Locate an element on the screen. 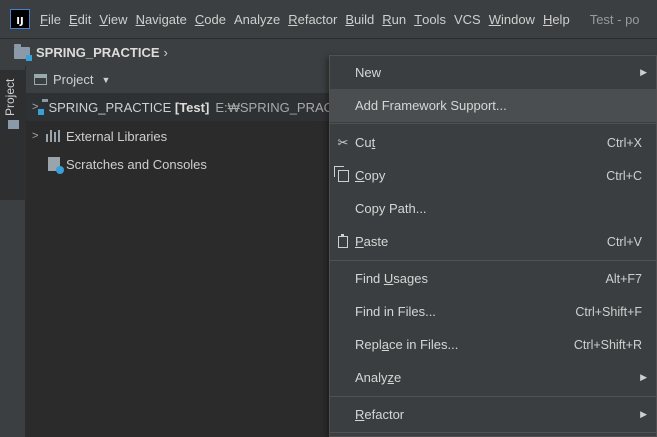 This screenshot has width=657, height=437. copy-icon is located at coordinates (341, 174).